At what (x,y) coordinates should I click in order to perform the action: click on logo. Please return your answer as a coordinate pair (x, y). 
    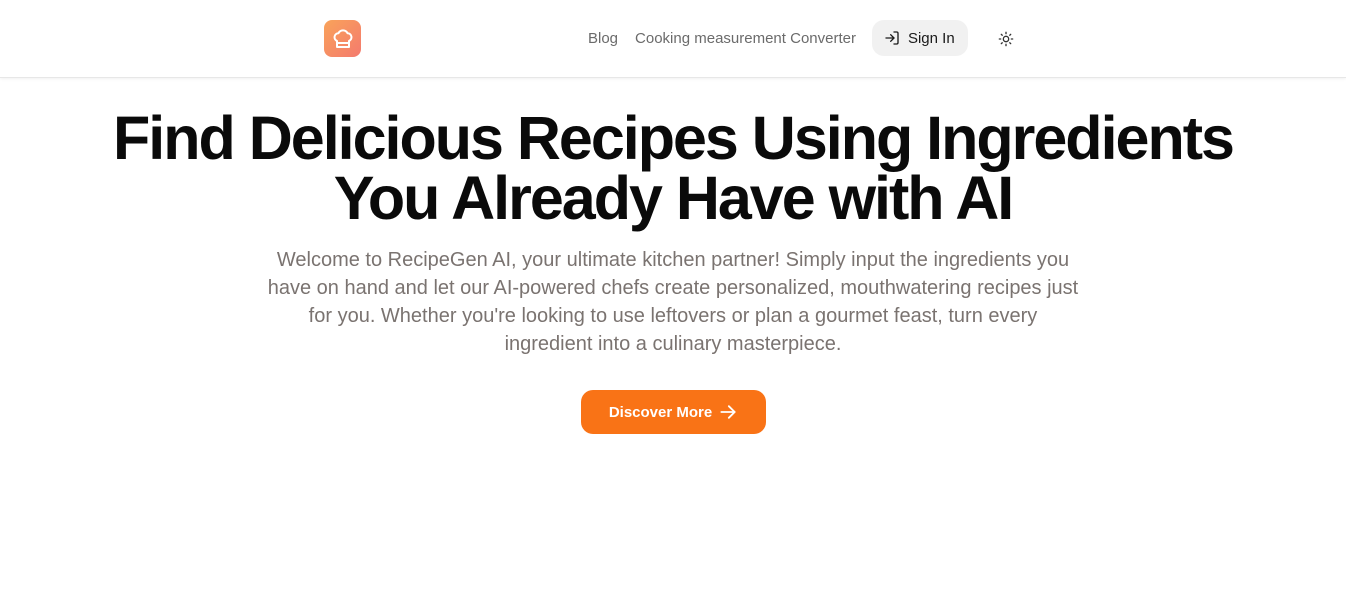
    Looking at the image, I should click on (342, 38).